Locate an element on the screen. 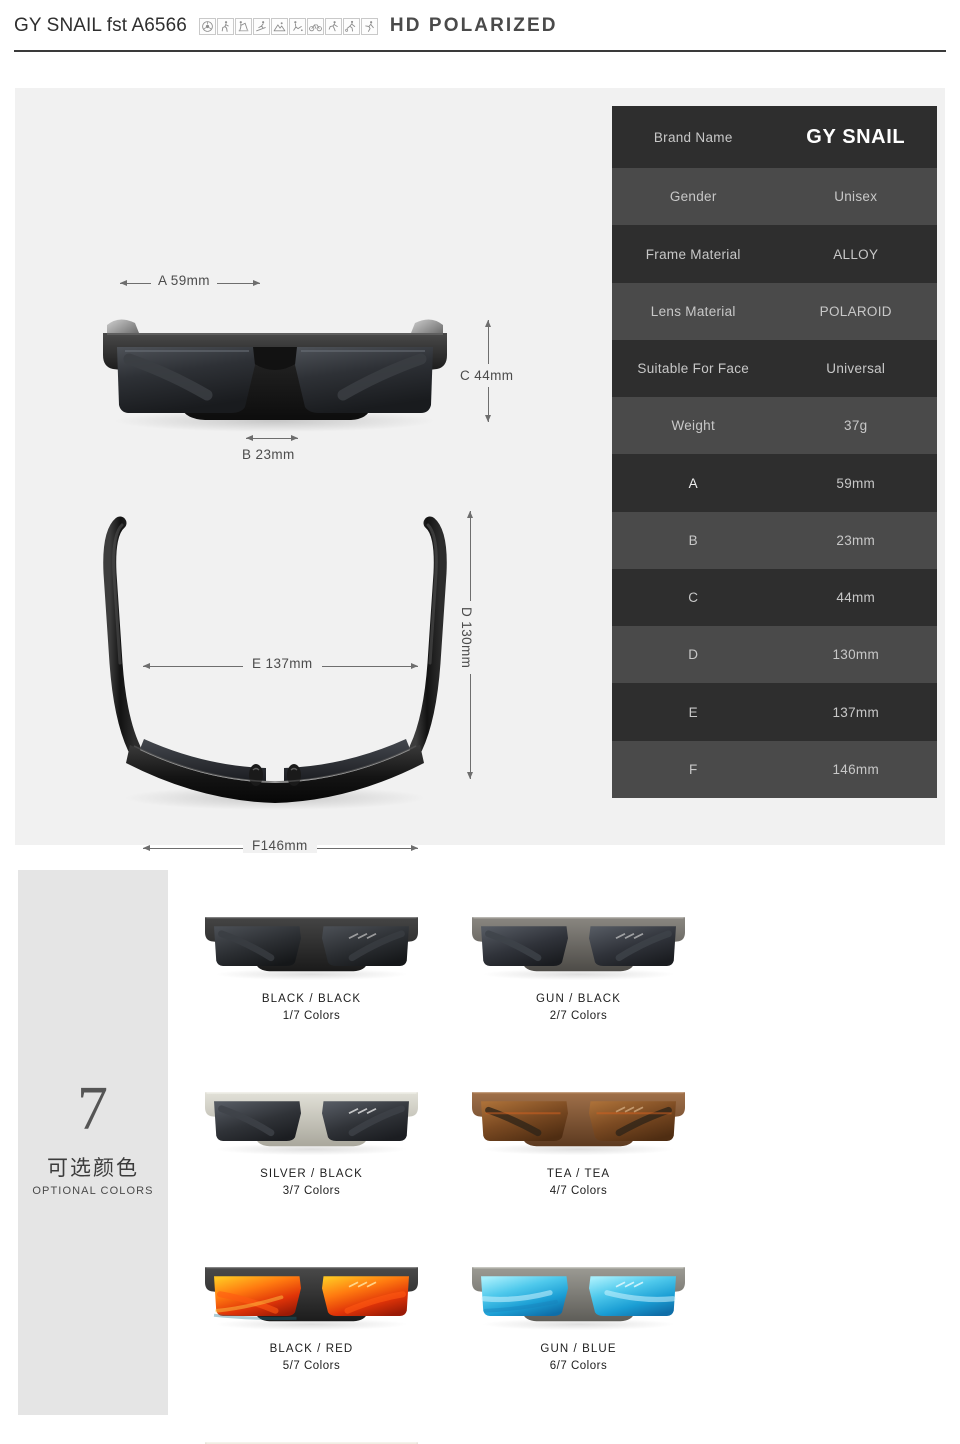 Image resolution: width=960 pixels, height=1444 pixels. color-name: BLACK / BLACK is located at coordinates (311, 999).